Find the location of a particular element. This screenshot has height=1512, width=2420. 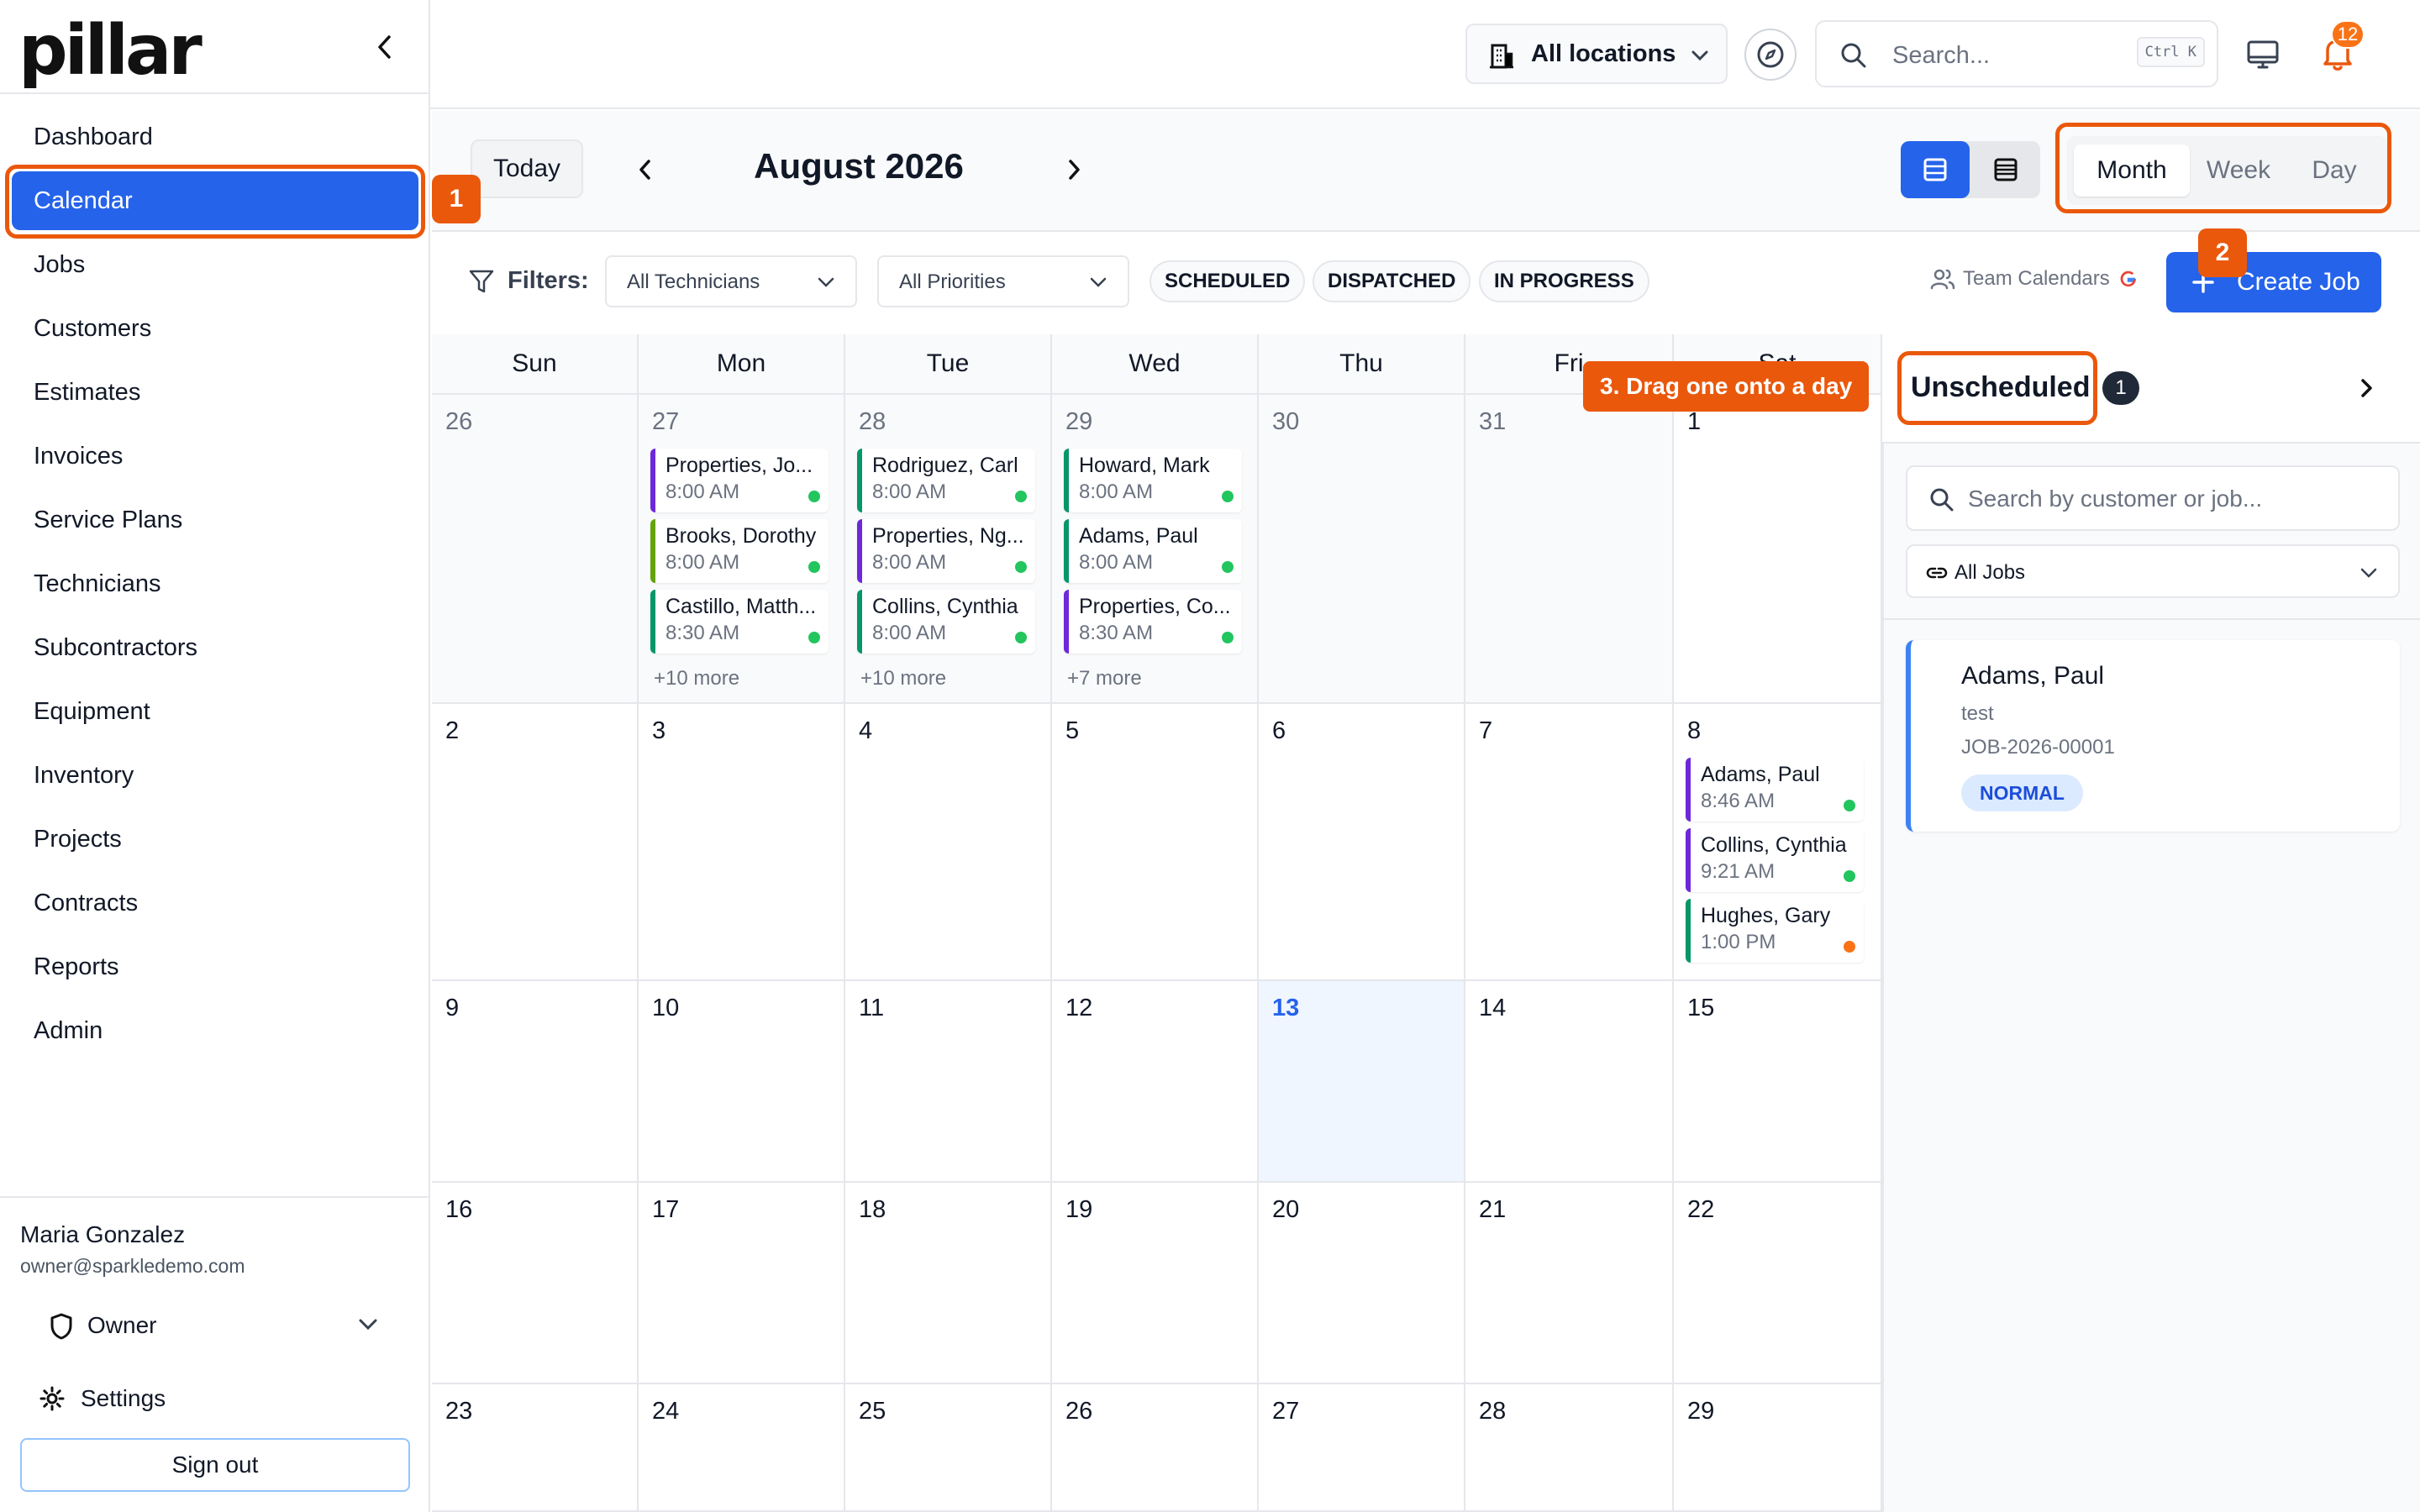

sign-out-button: Sign out is located at coordinates (215, 1465).